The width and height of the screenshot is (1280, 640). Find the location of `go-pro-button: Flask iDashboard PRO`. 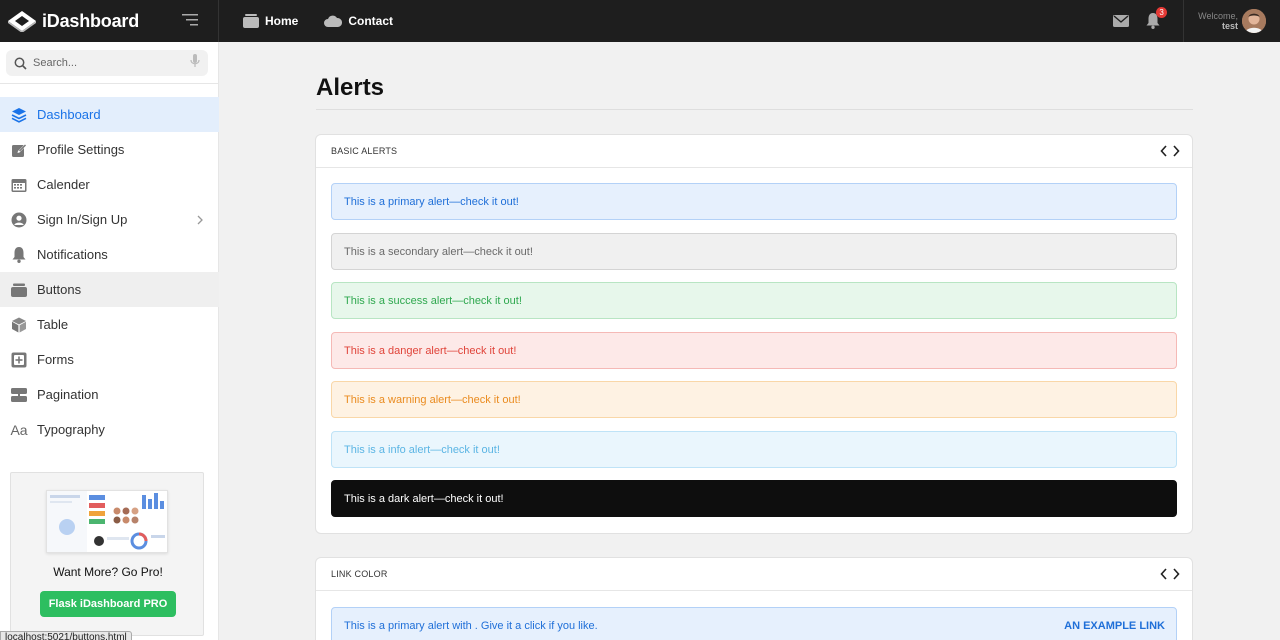

go-pro-button: Flask iDashboard PRO is located at coordinates (108, 604).